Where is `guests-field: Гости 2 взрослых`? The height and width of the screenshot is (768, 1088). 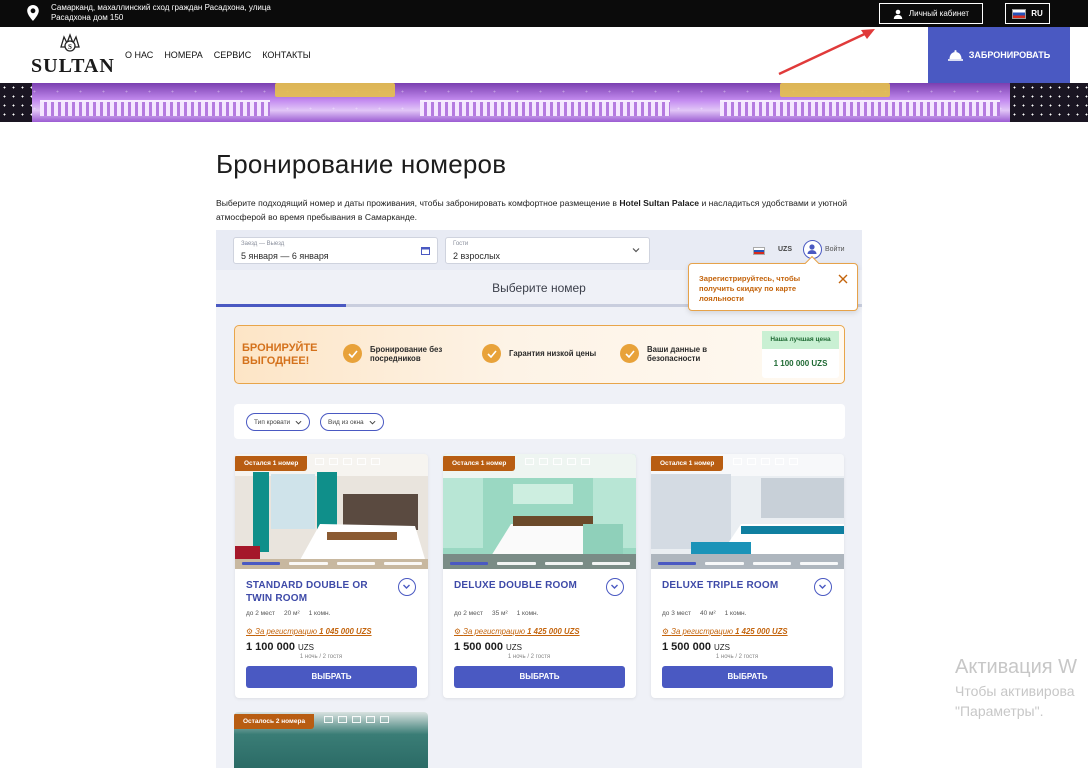
guests-field: Гости 2 взрослых is located at coordinates (547, 250).